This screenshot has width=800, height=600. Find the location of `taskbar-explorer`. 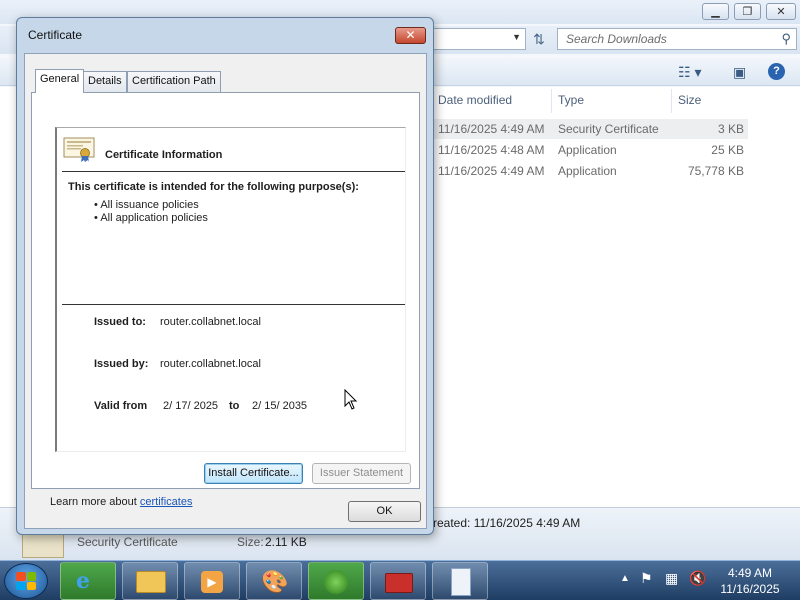

taskbar-explorer is located at coordinates (150, 581).